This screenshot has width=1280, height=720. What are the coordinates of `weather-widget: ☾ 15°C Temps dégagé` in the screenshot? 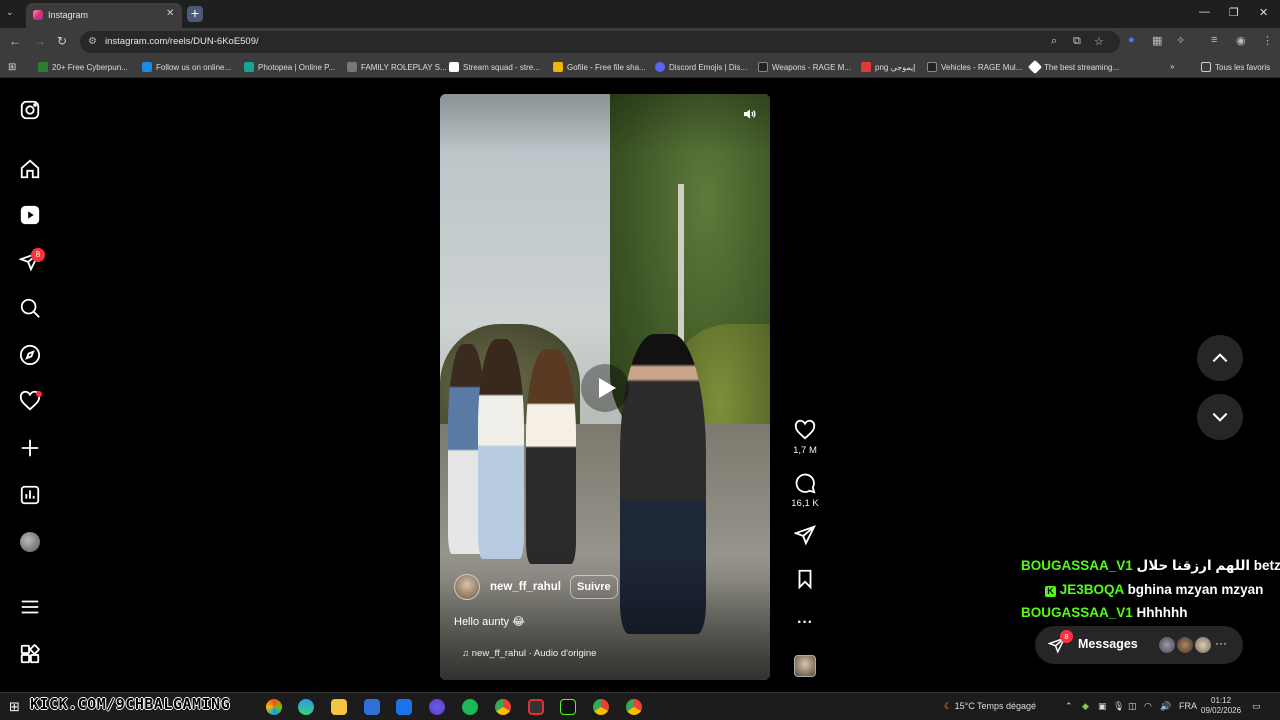 It's located at (990, 706).